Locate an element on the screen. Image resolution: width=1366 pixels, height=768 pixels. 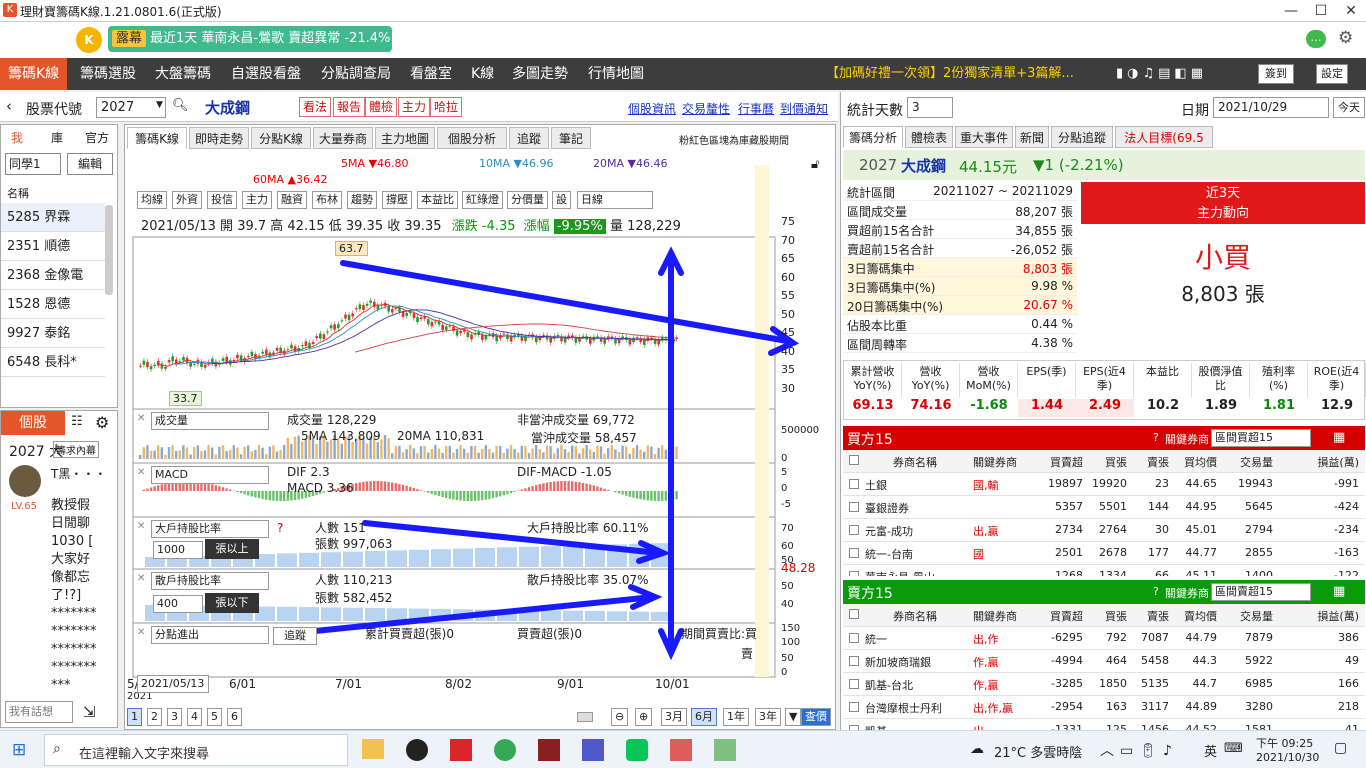
range-3m: 3月 is located at coordinates (674, 717).